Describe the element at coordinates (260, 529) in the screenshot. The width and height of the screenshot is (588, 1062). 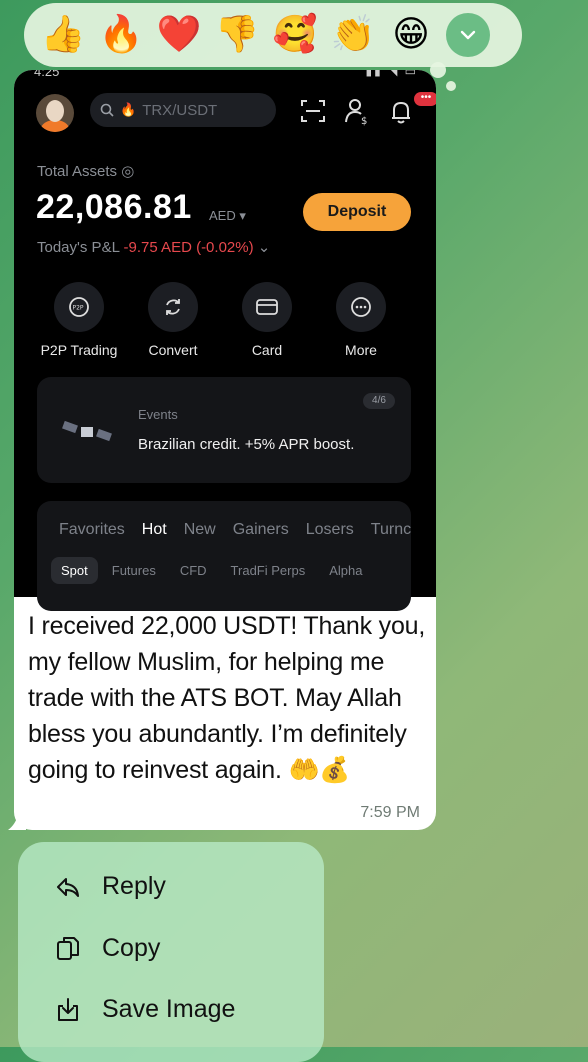
I see `tab-gainers: Gainers` at that location.